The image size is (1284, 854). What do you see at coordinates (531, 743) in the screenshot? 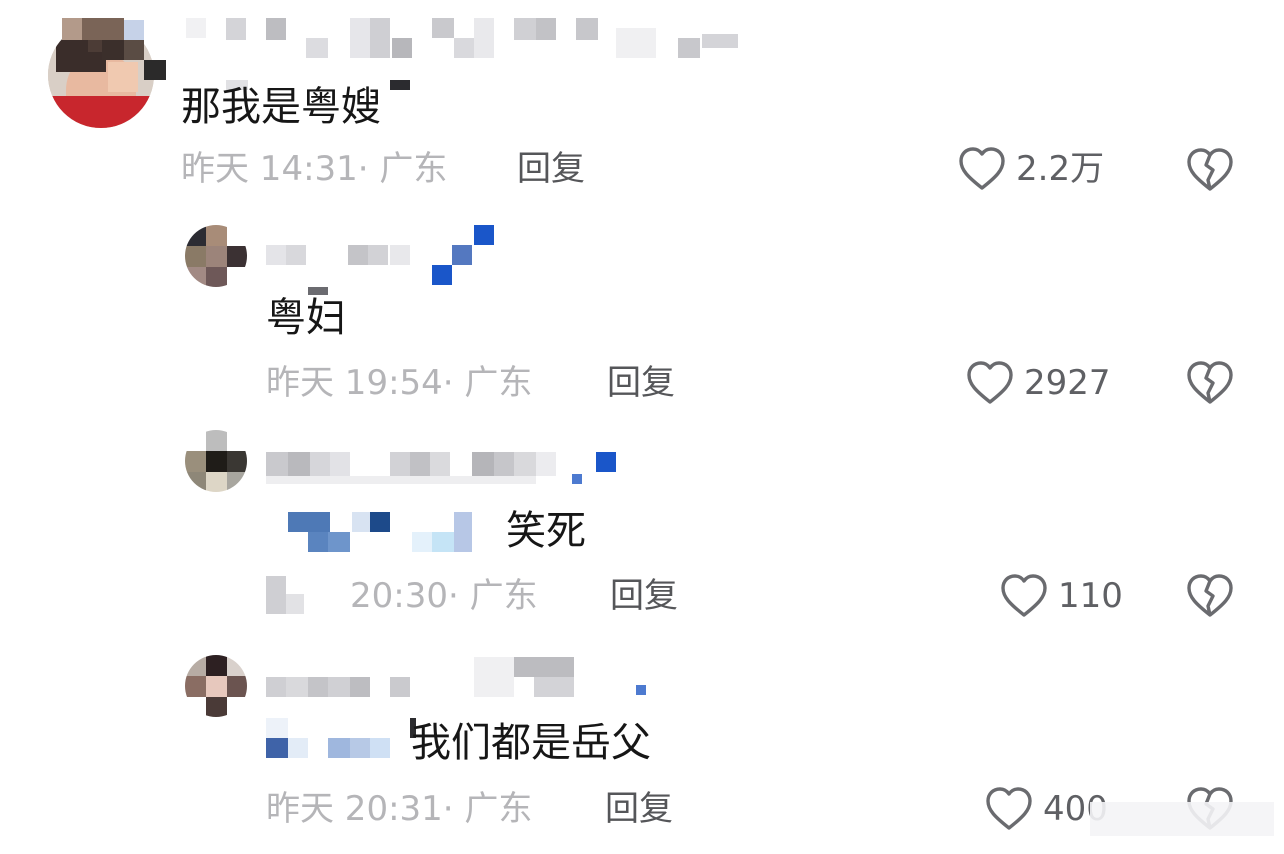
I see `comment-content: 我们都是岳父` at bounding box center [531, 743].